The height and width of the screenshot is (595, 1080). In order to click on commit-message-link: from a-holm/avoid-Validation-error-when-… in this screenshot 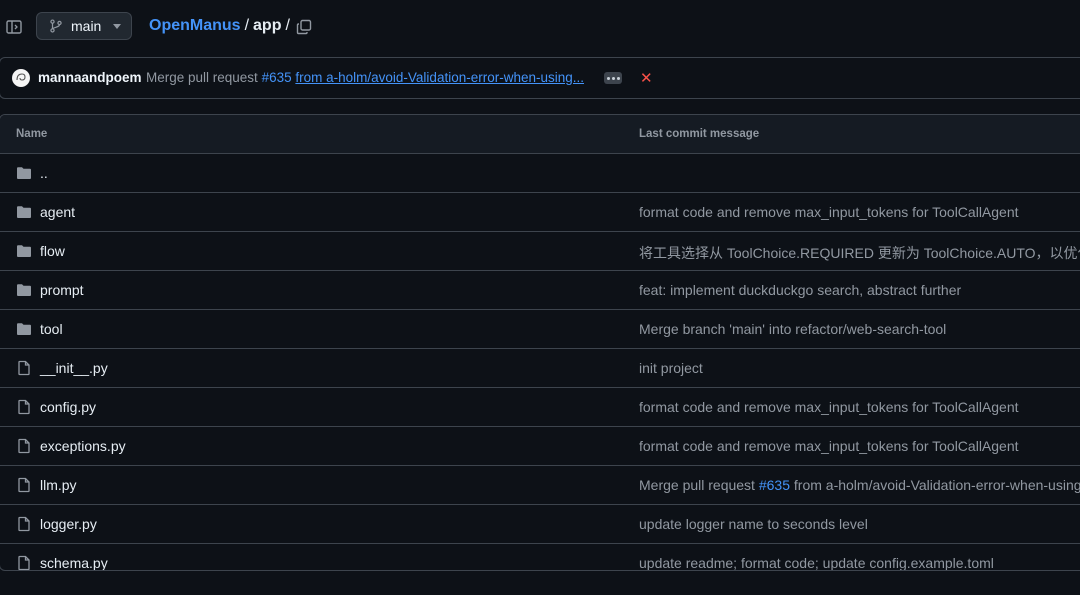, I will do `click(439, 77)`.